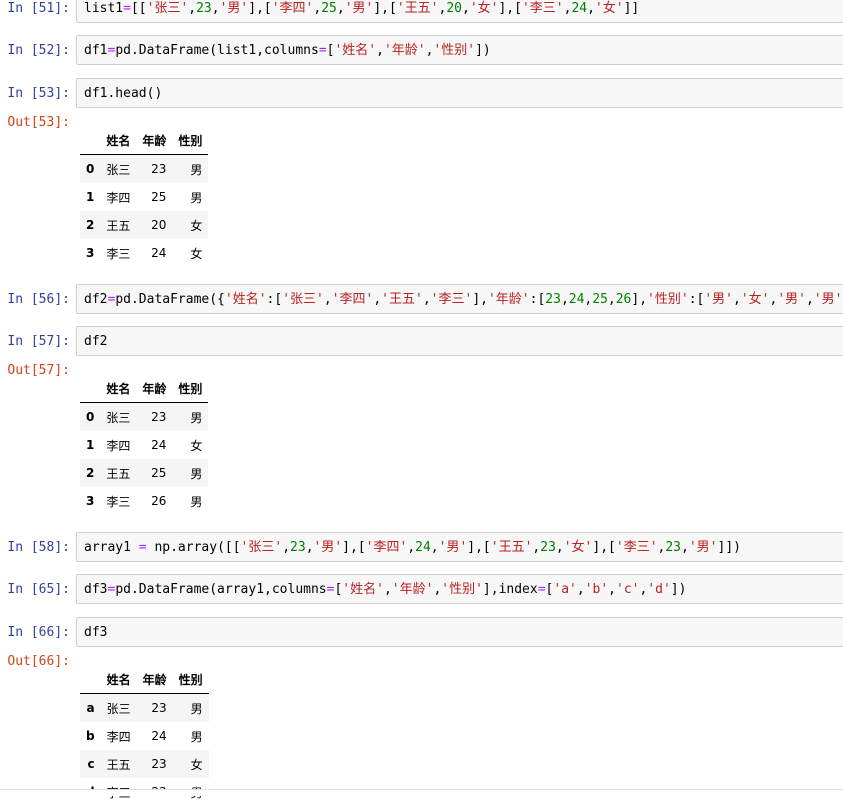 The height and width of the screenshot is (806, 843). Describe the element at coordinates (144, 445) in the screenshot. I see `table-row: 1 李四 24 女` at that location.